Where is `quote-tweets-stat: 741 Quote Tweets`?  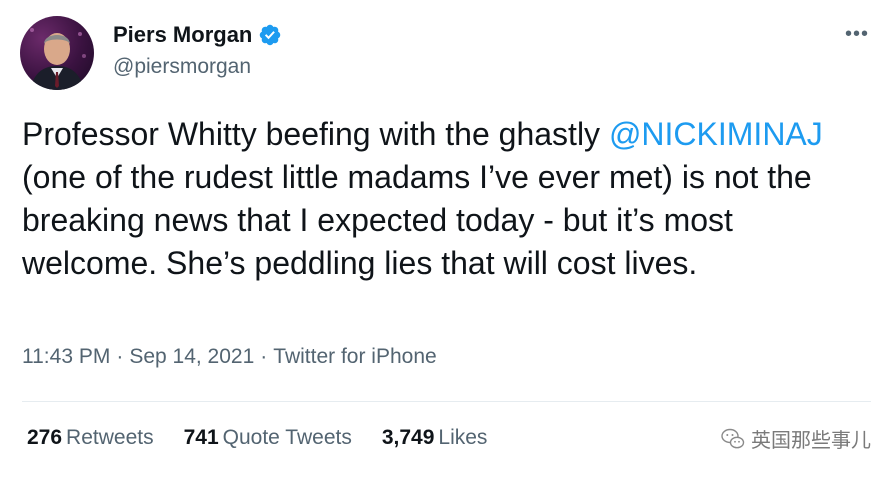
quote-tweets-stat: 741 Quote Tweets is located at coordinates (268, 438).